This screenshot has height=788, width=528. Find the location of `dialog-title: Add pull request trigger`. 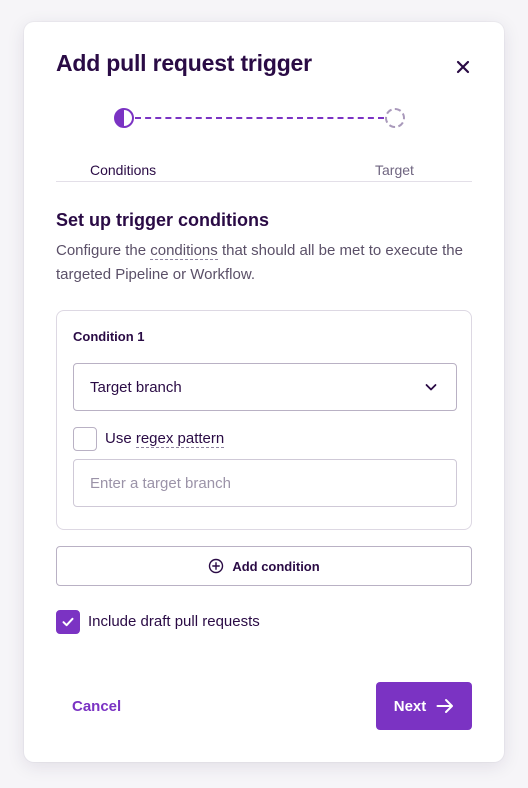

dialog-title: Add pull request trigger is located at coordinates (184, 63).